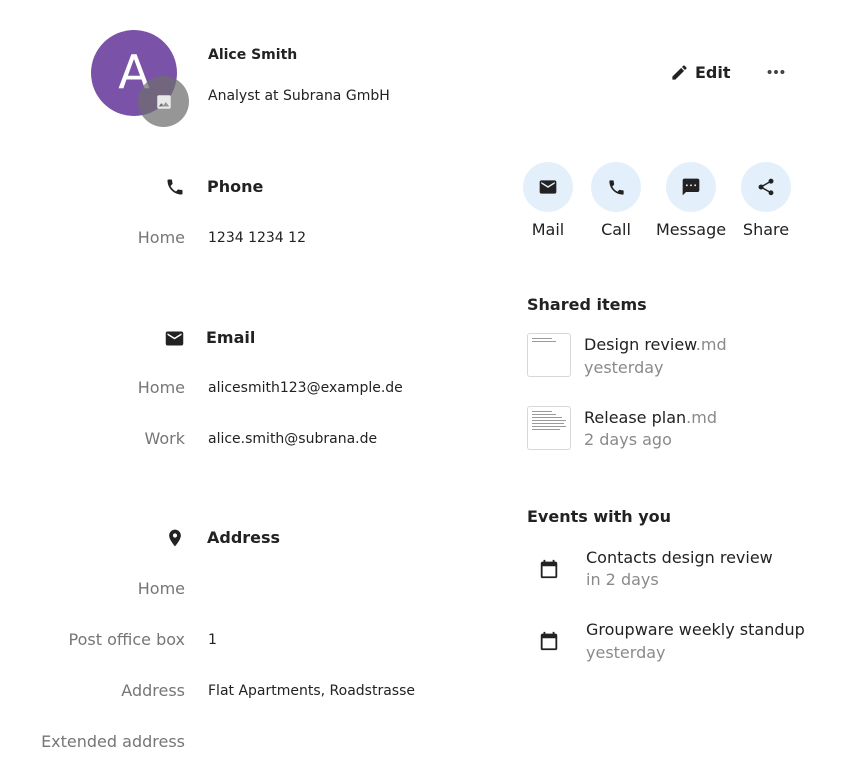  Describe the element at coordinates (548, 229) in the screenshot. I see `mail-action-label: Mail` at that location.